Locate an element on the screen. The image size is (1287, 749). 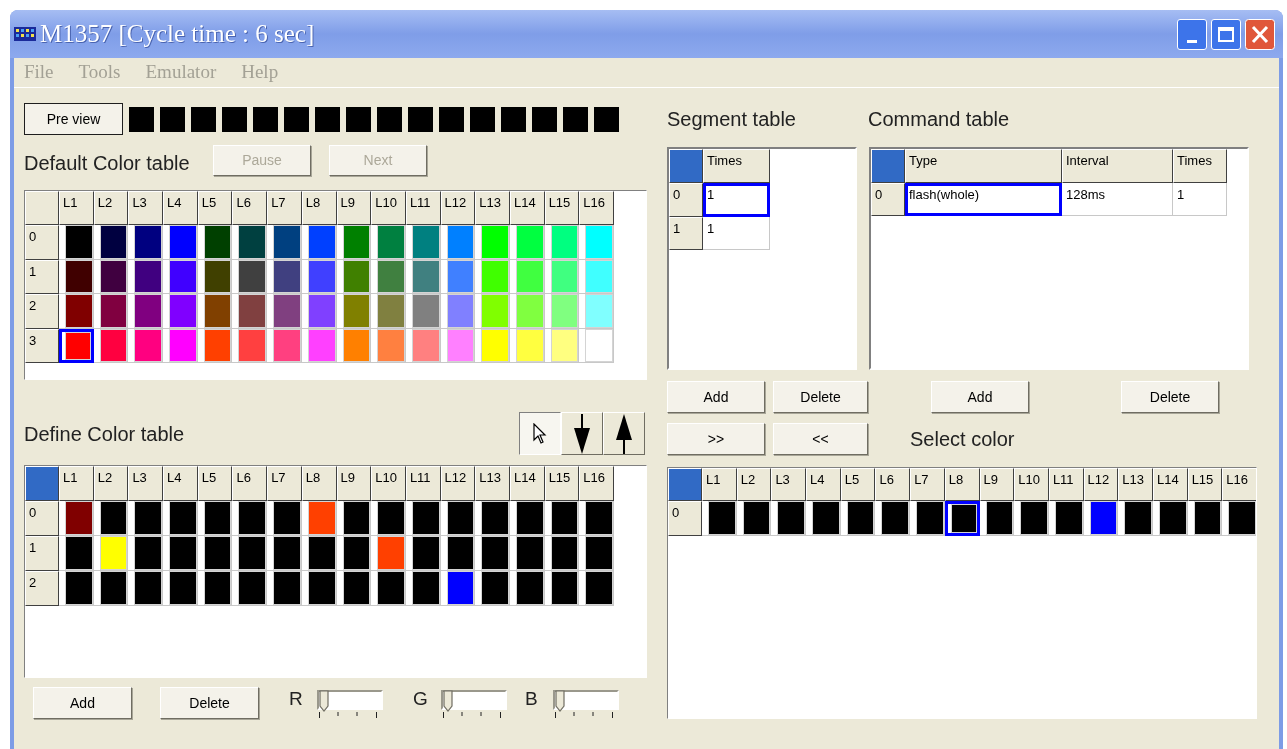
button: >> is located at coordinates (716, 439).